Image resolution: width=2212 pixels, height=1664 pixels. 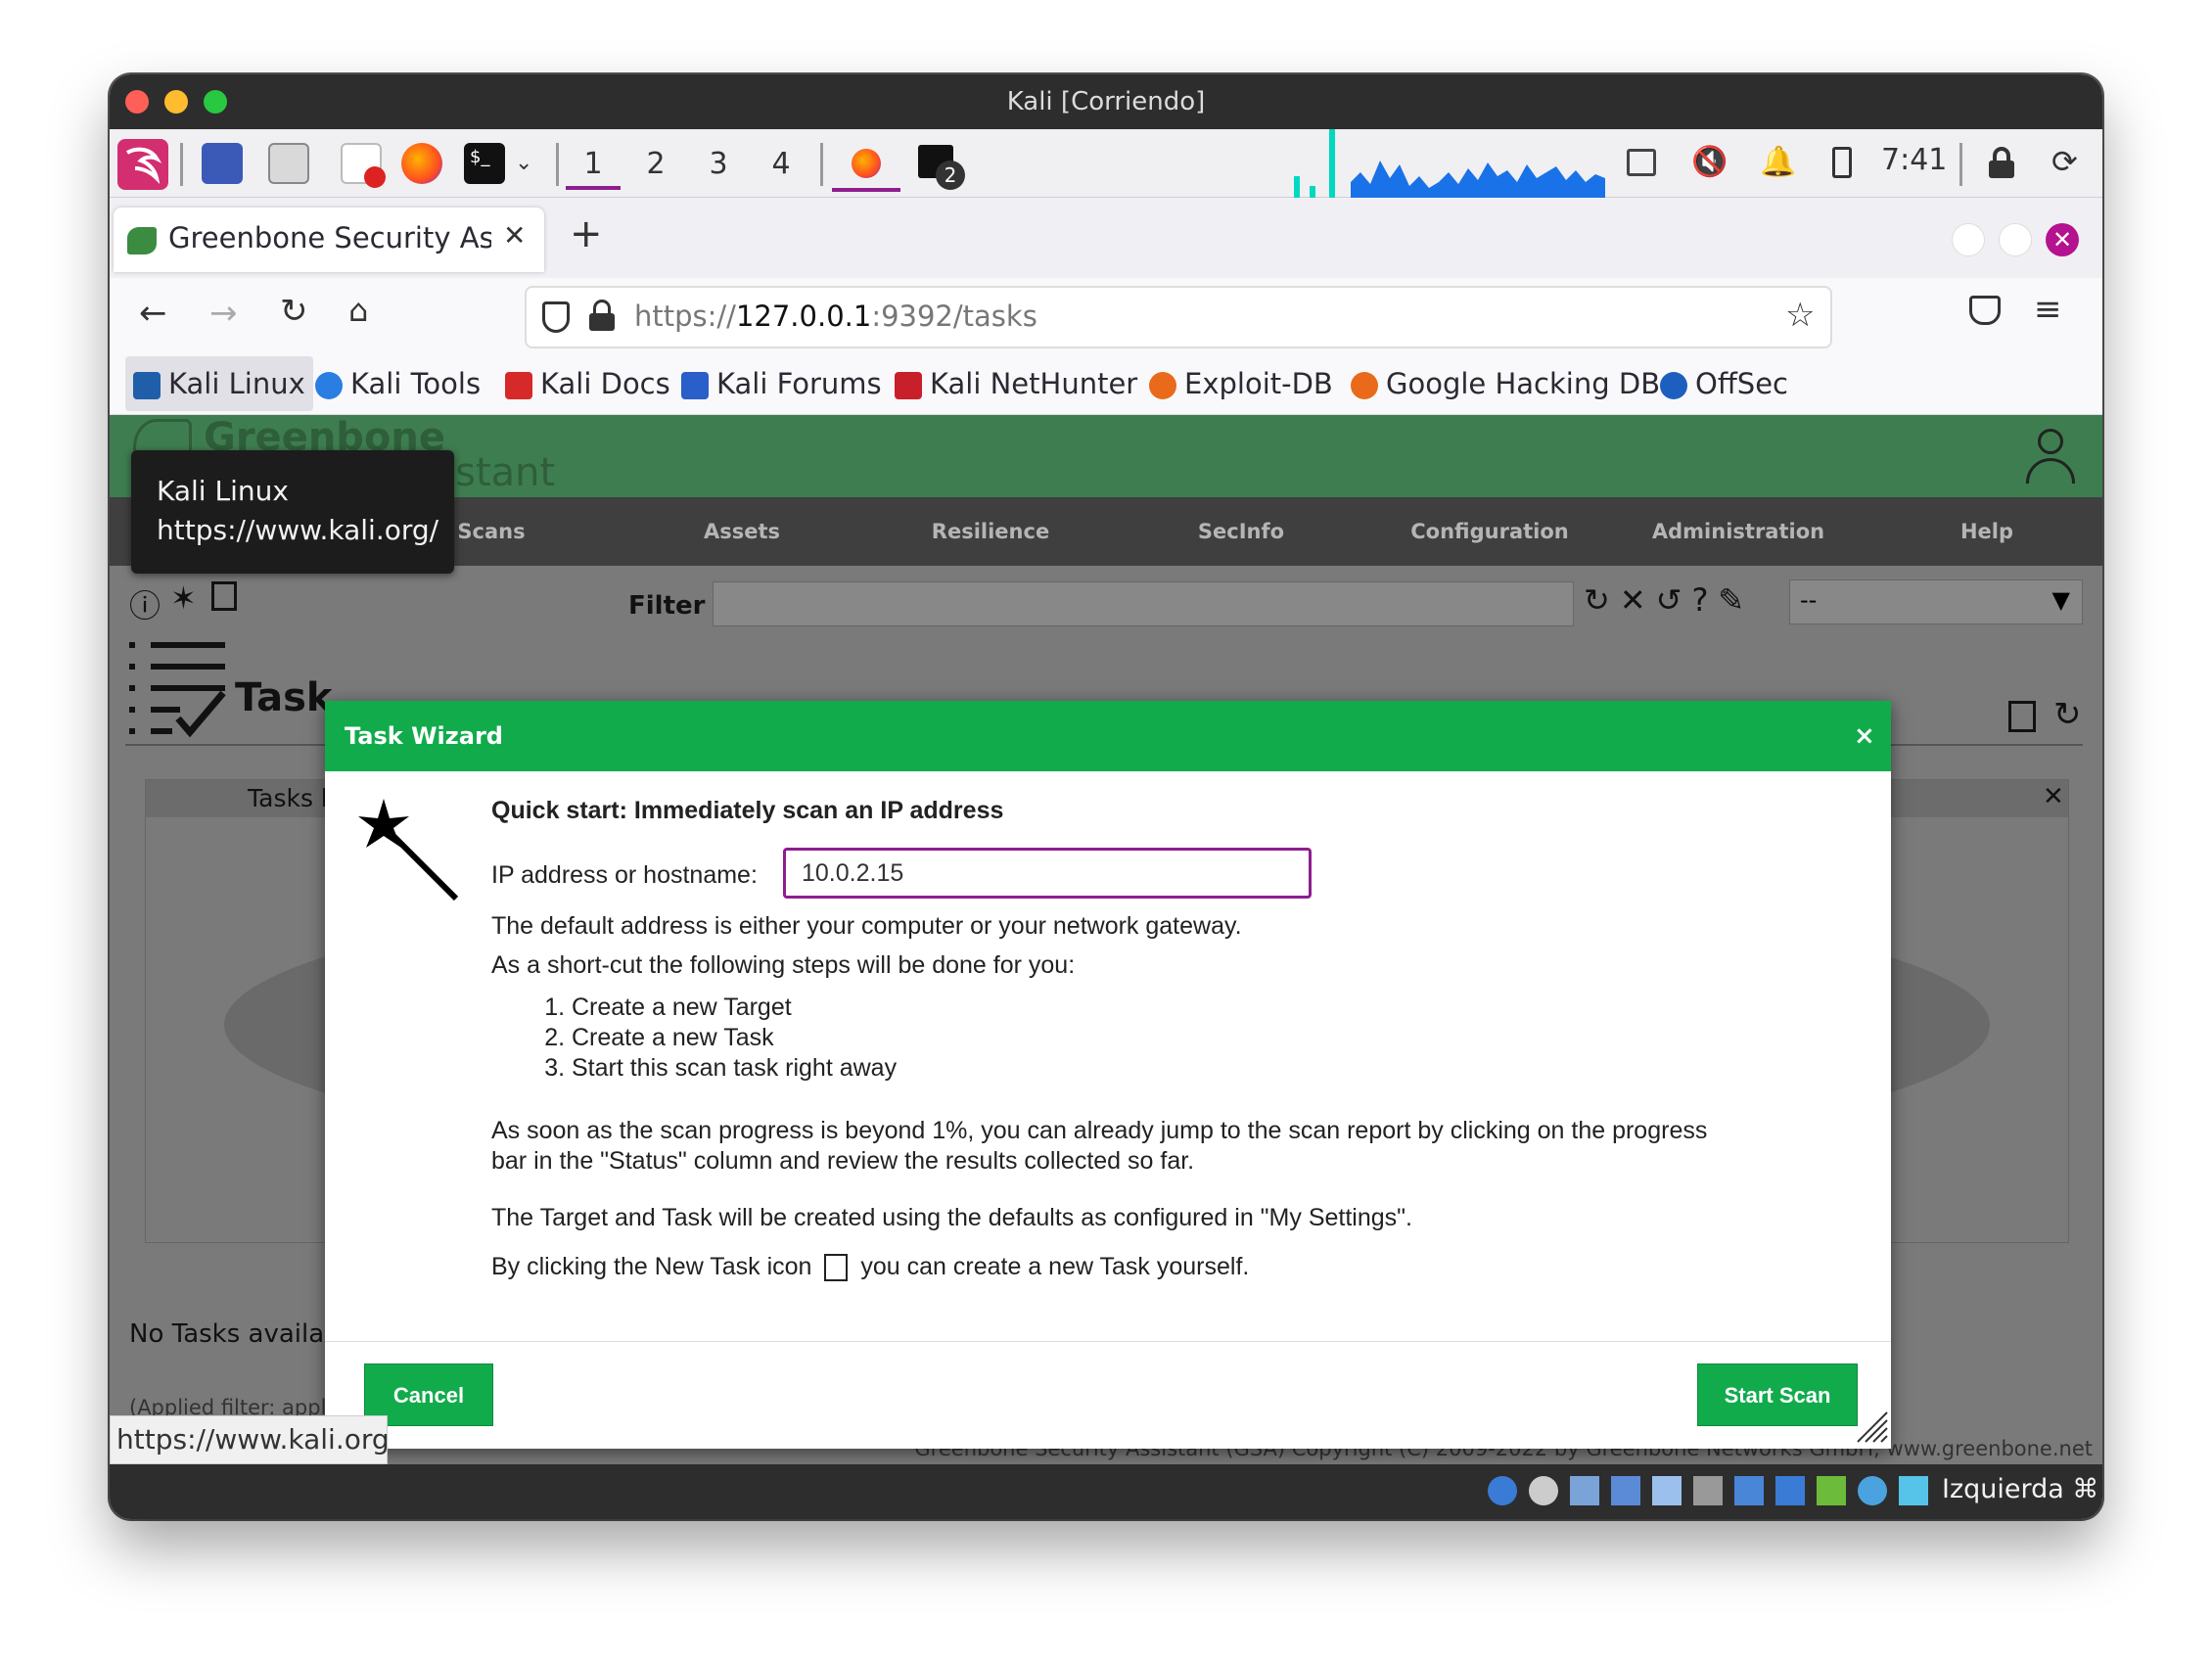 I want to click on terminal-launcher-icon: $_, so click(x=484, y=163).